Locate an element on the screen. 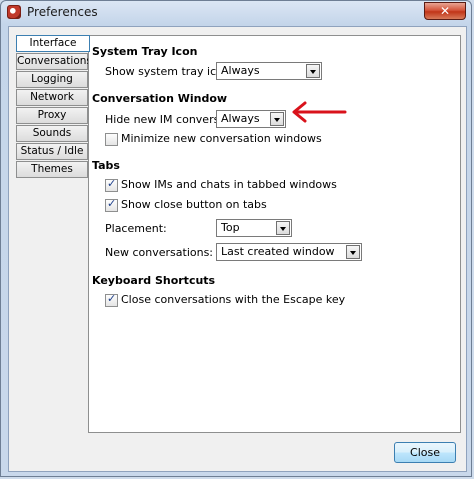  placement-label: Placement: is located at coordinates (136, 228).